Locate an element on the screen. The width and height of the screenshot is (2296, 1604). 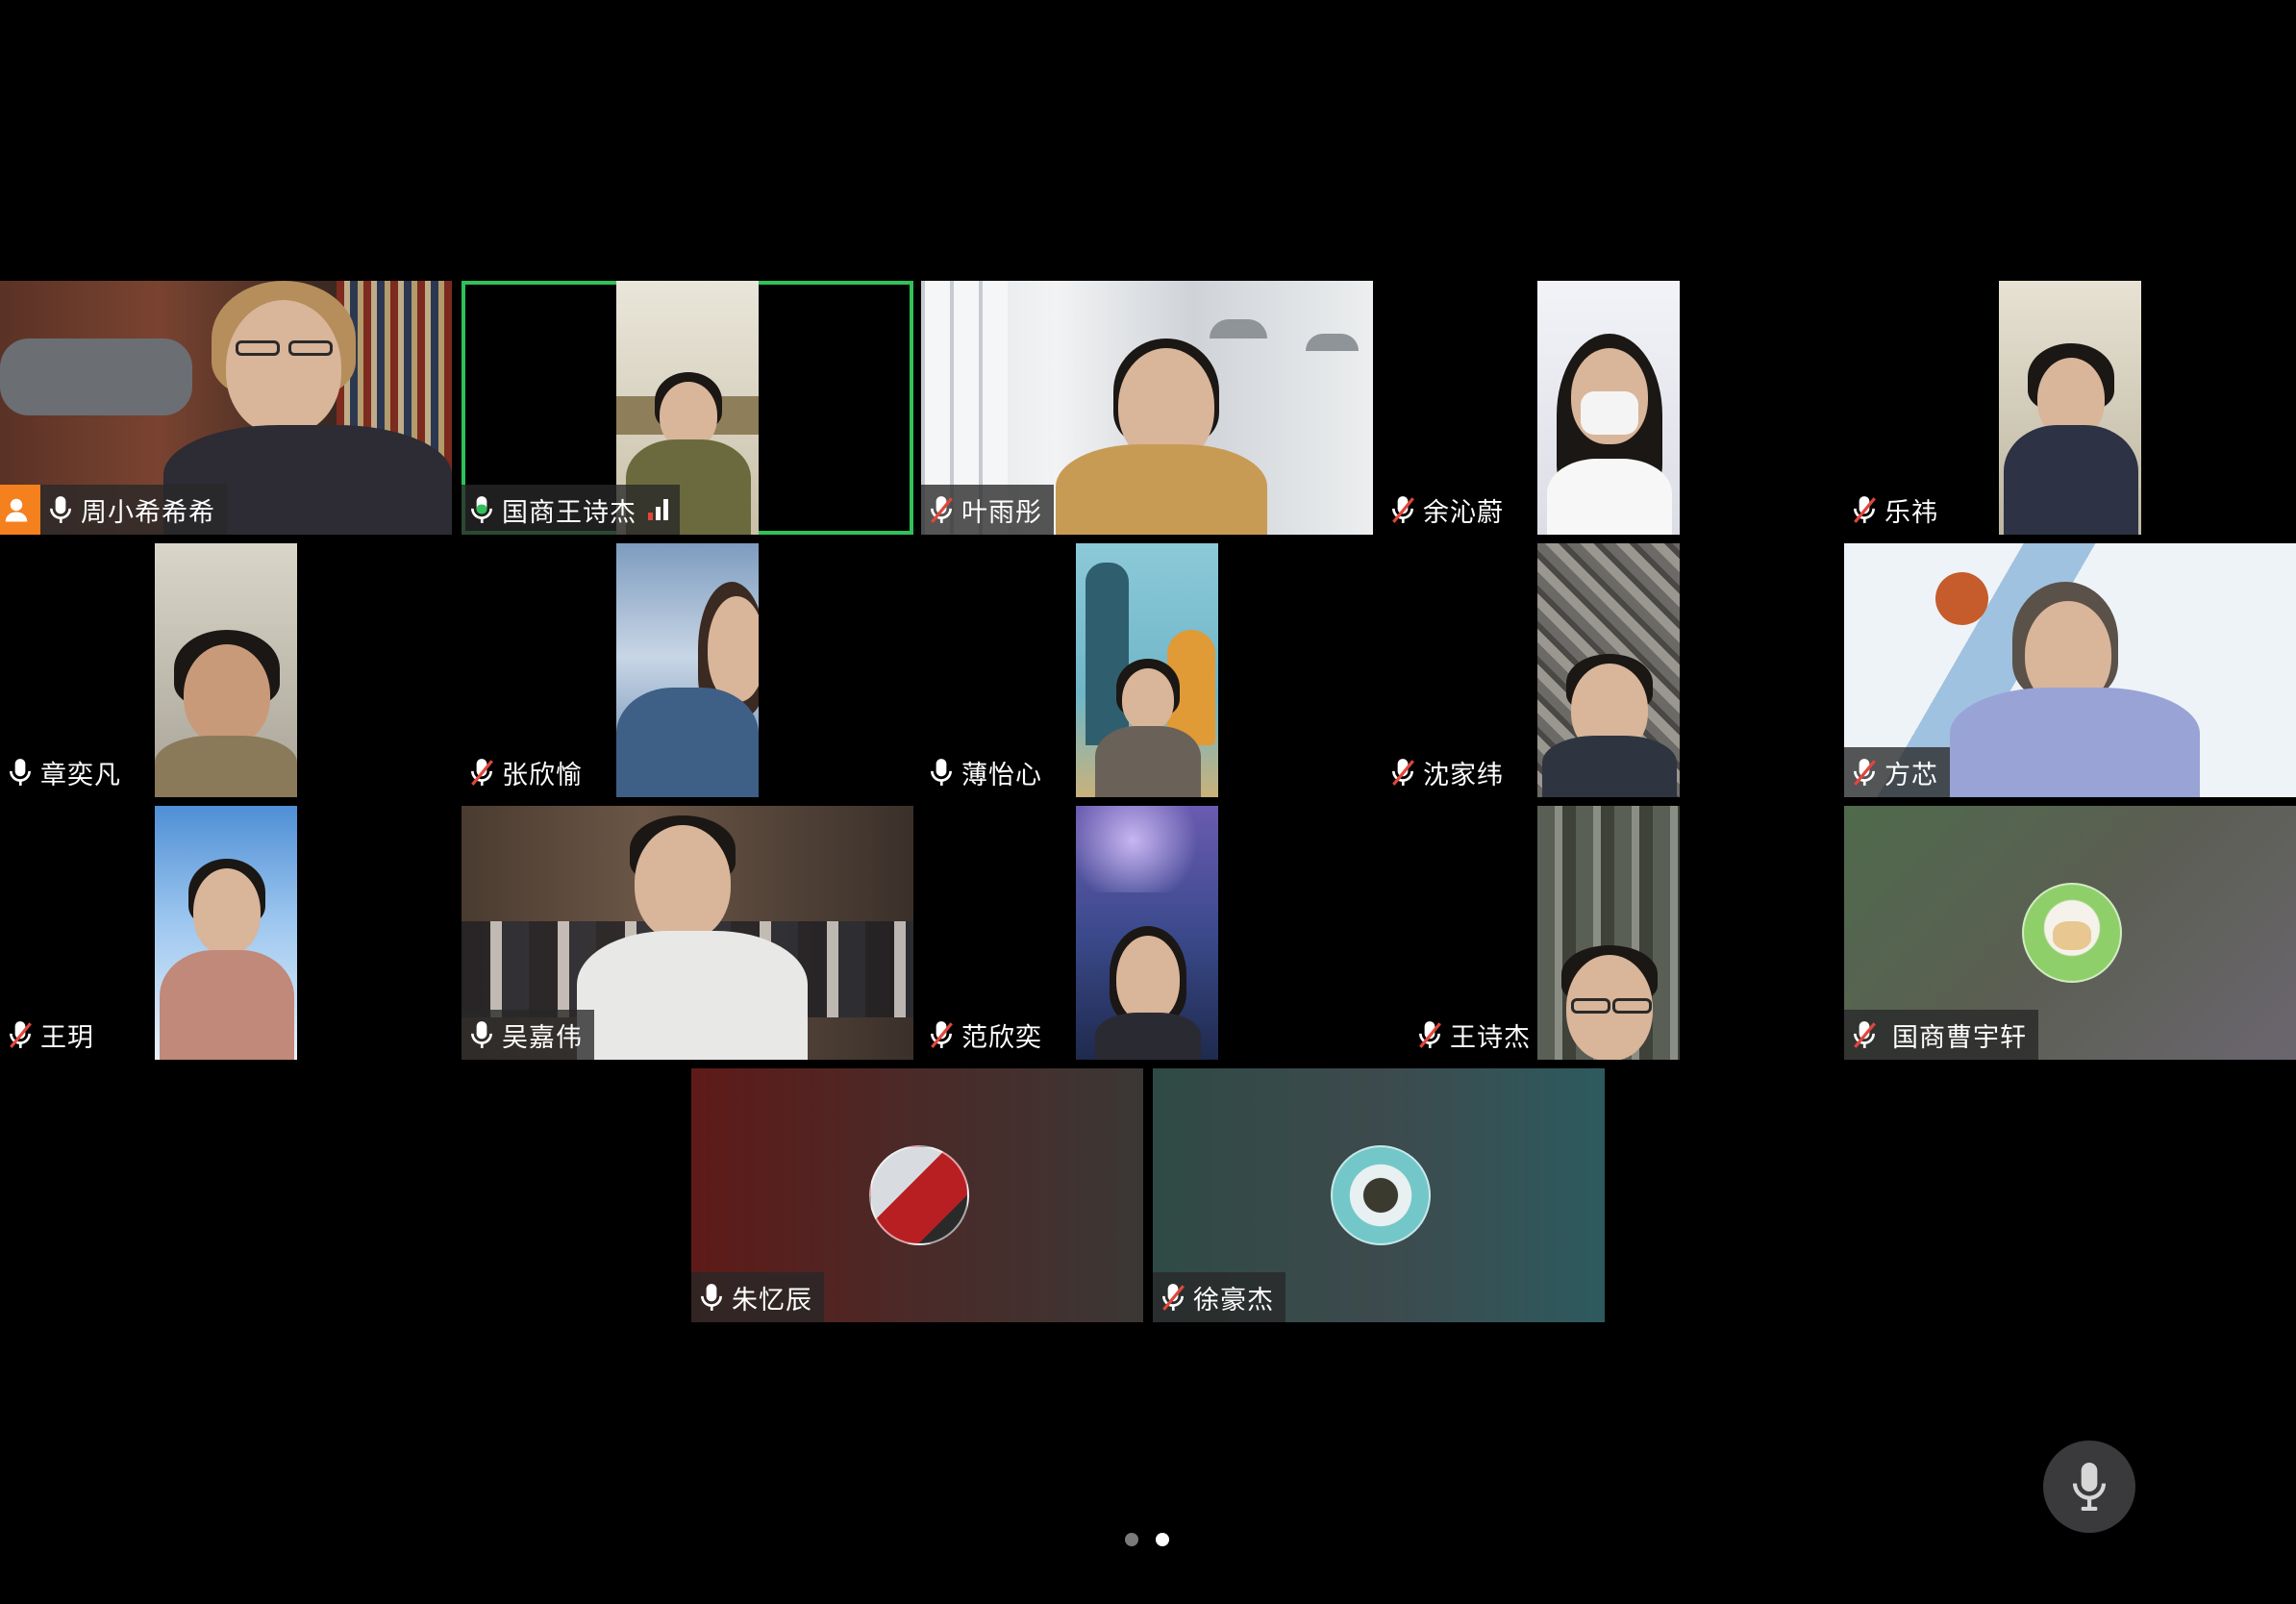
name-badge: 范欣奕 is located at coordinates (987, 1035).